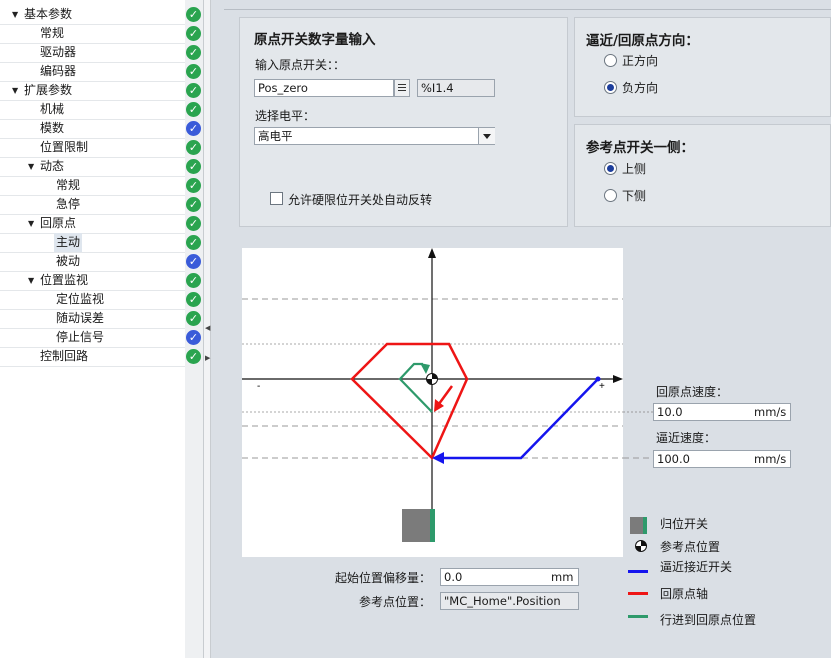  What do you see at coordinates (638, 571) in the screenshot?
I see `approach-line-swatch` at bounding box center [638, 571].